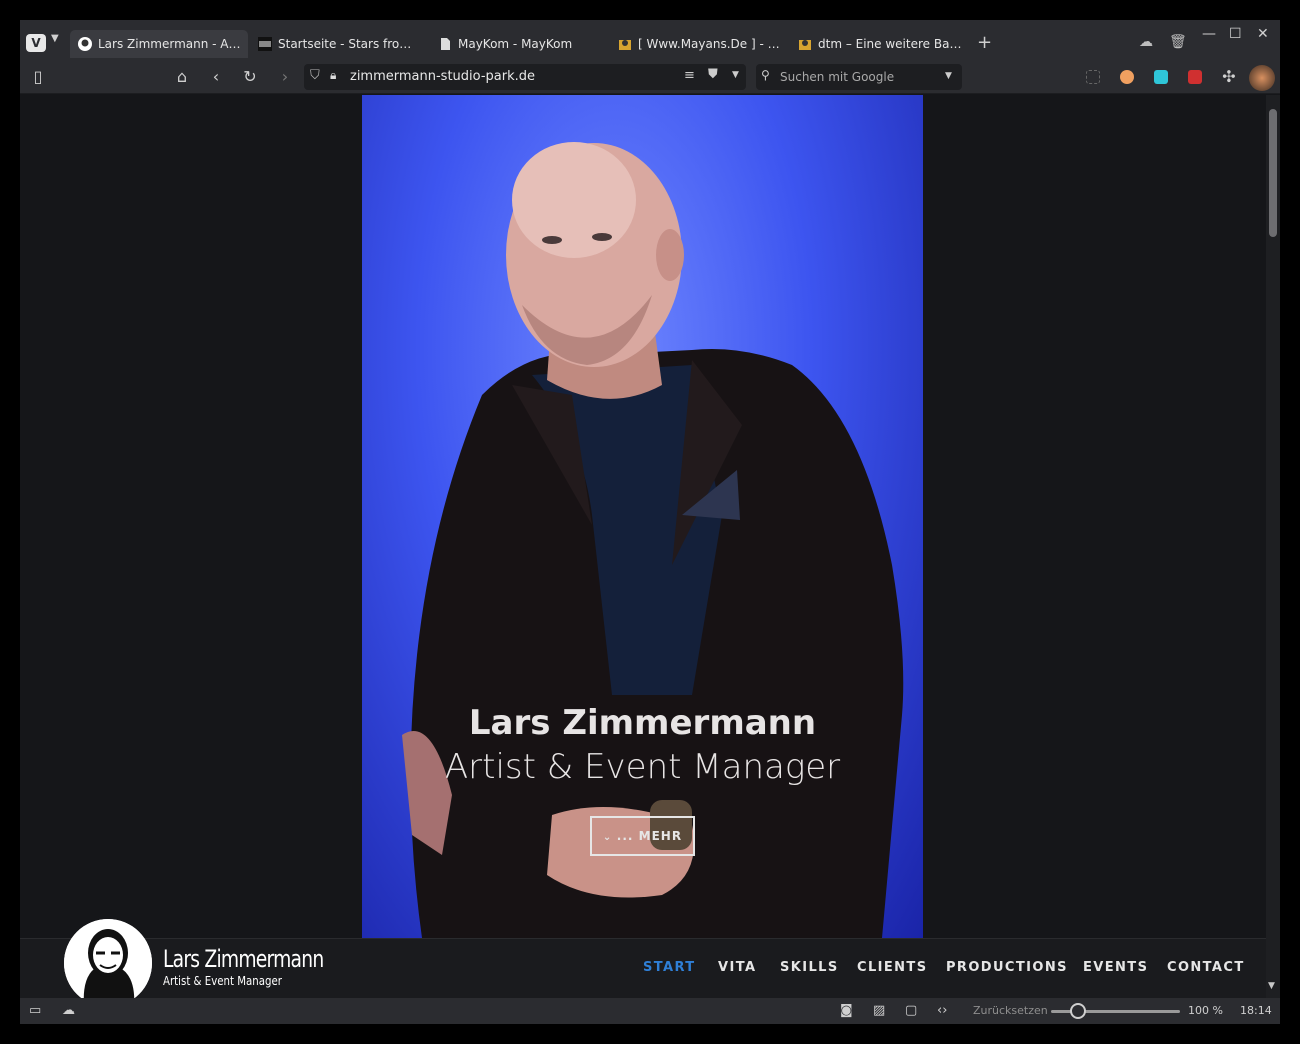 The height and width of the screenshot is (1044, 1300). What do you see at coordinates (182, 76) in the screenshot?
I see `home-icon: ⌂` at bounding box center [182, 76].